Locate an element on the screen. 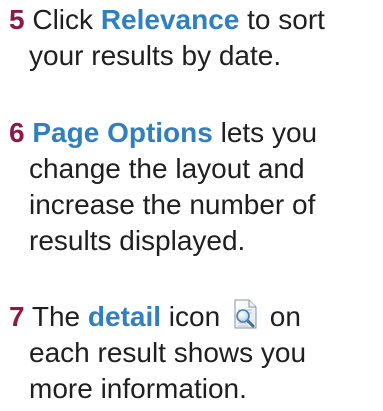  step-text: to sort is located at coordinates (282, 19).